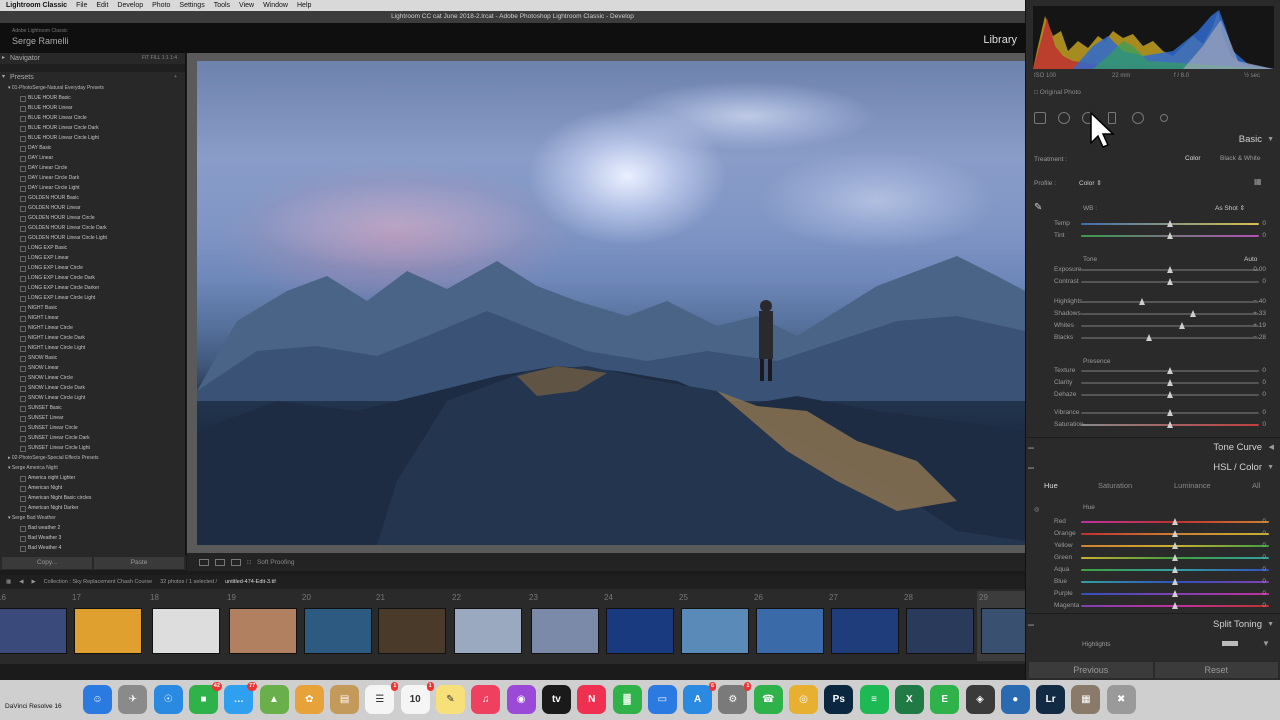 The width and height of the screenshot is (1280, 720). What do you see at coordinates (92, 368) in the screenshot?
I see `preset-item: SNOW Linear` at bounding box center [92, 368].